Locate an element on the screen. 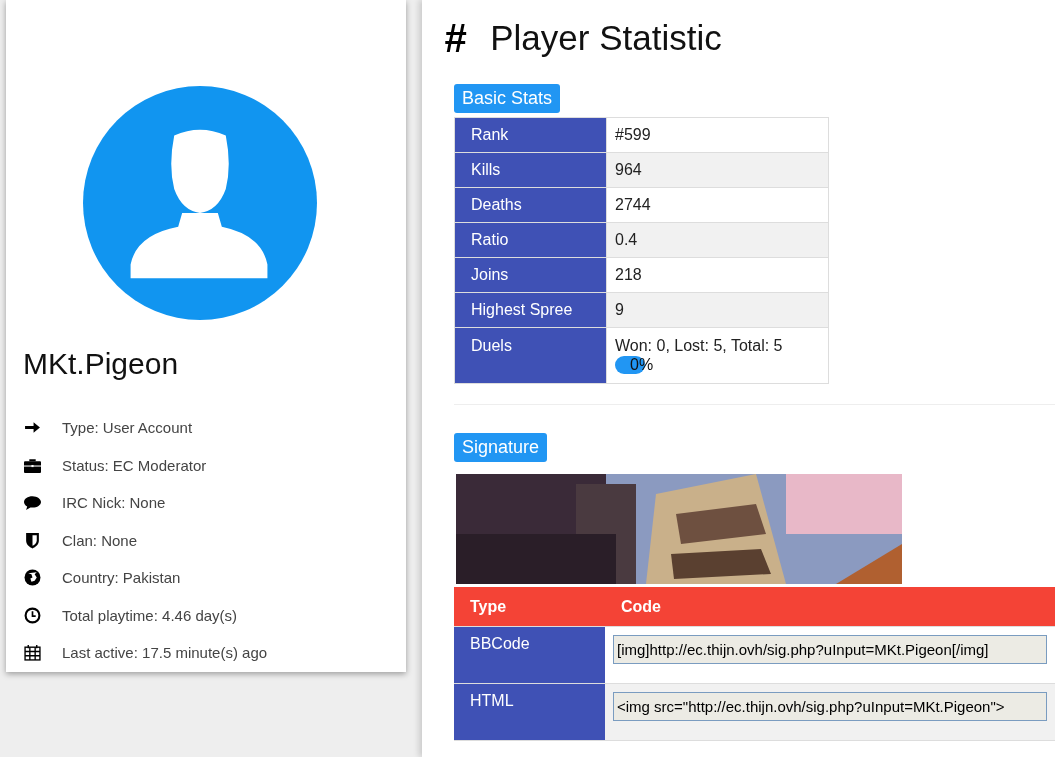 This screenshot has height=757, width=1063. code-field: <img src="http://ec.thijn.ovh/sig.php?uInput=MKt.Pigeon"> is located at coordinates (830, 706).